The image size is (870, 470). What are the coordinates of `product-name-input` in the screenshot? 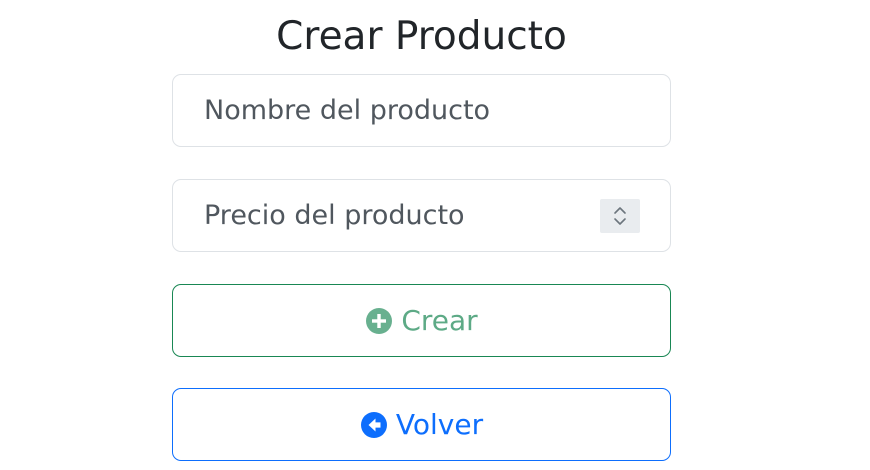 It's located at (421, 110).